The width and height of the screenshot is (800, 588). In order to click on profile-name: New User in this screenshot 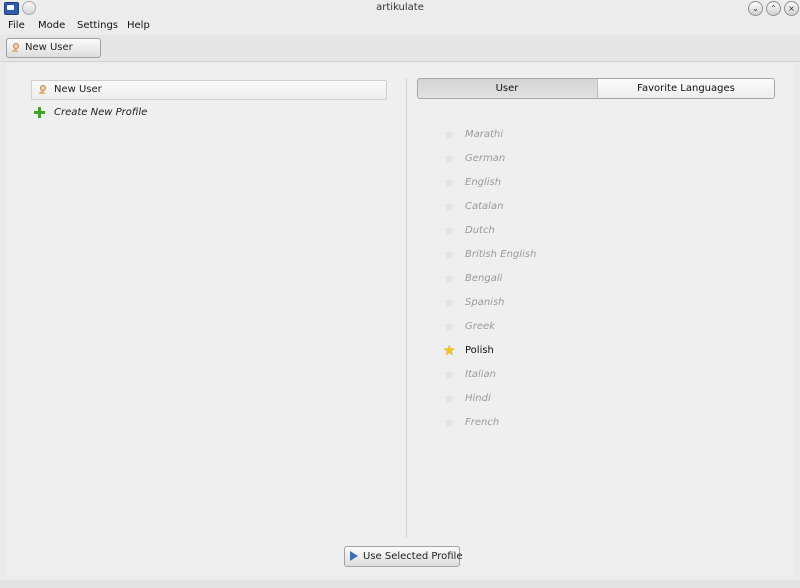, I will do `click(78, 89)`.